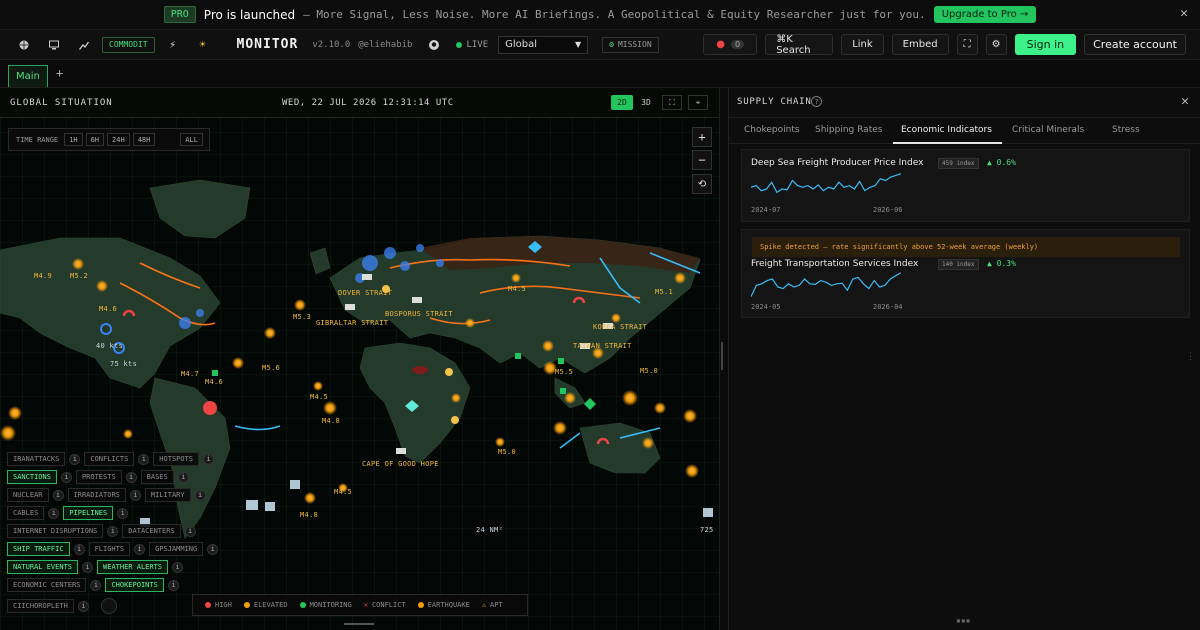 The image size is (1200, 630). I want to click on author-handle: @eliehabib, so click(385, 45).